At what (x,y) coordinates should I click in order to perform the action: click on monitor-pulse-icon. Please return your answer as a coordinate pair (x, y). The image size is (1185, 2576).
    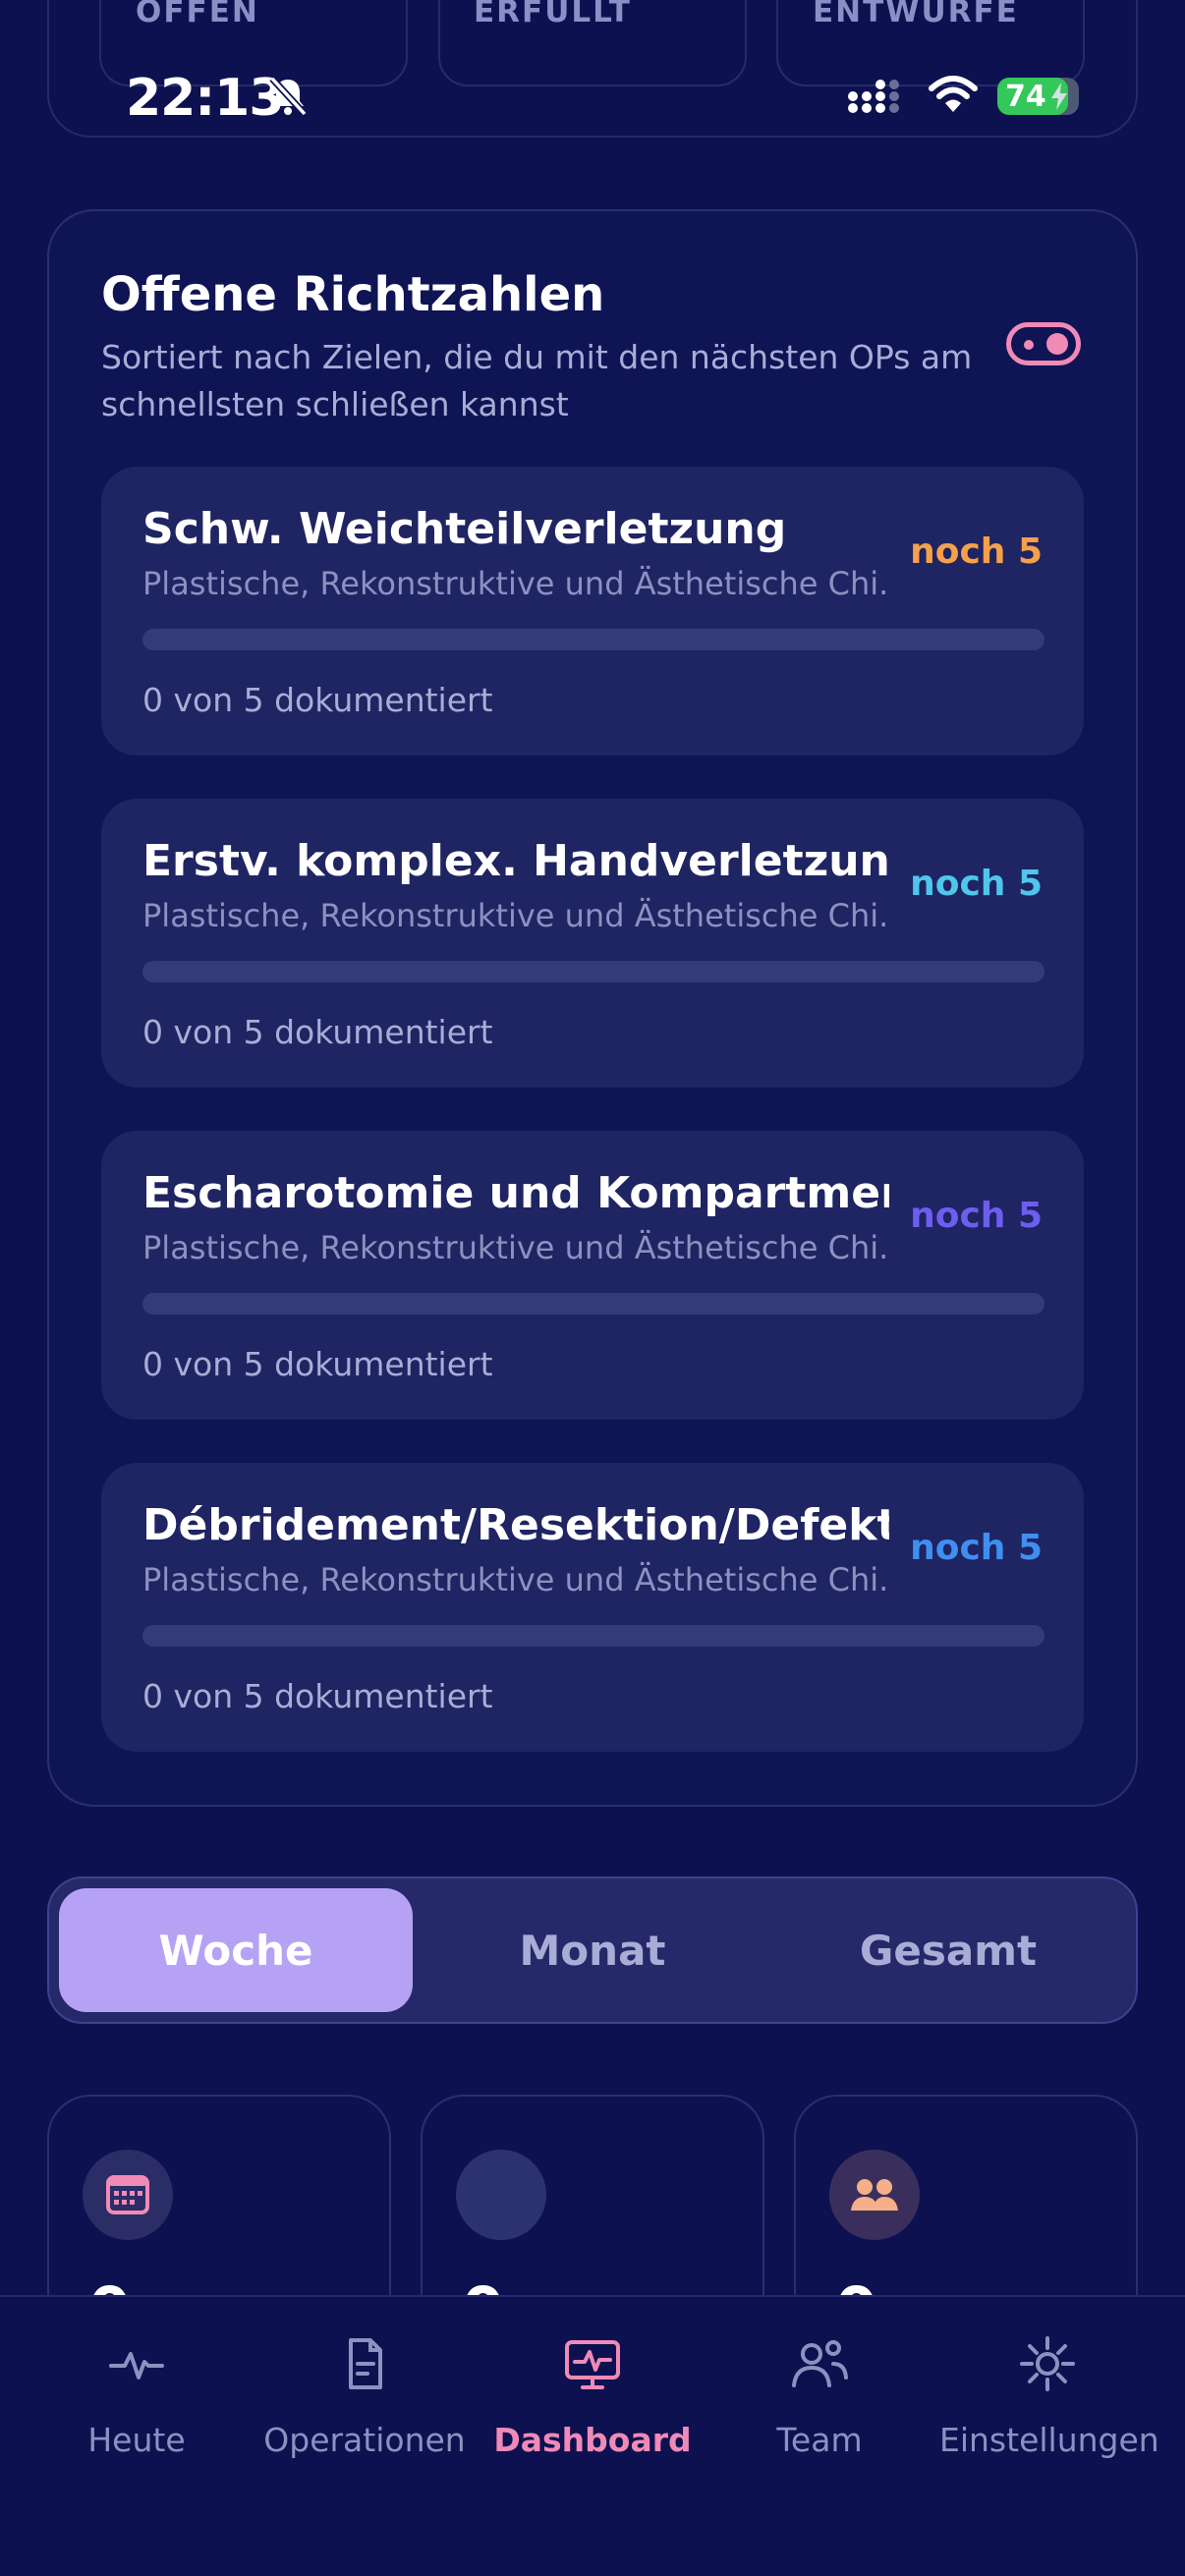
    Looking at the image, I should click on (592, 2364).